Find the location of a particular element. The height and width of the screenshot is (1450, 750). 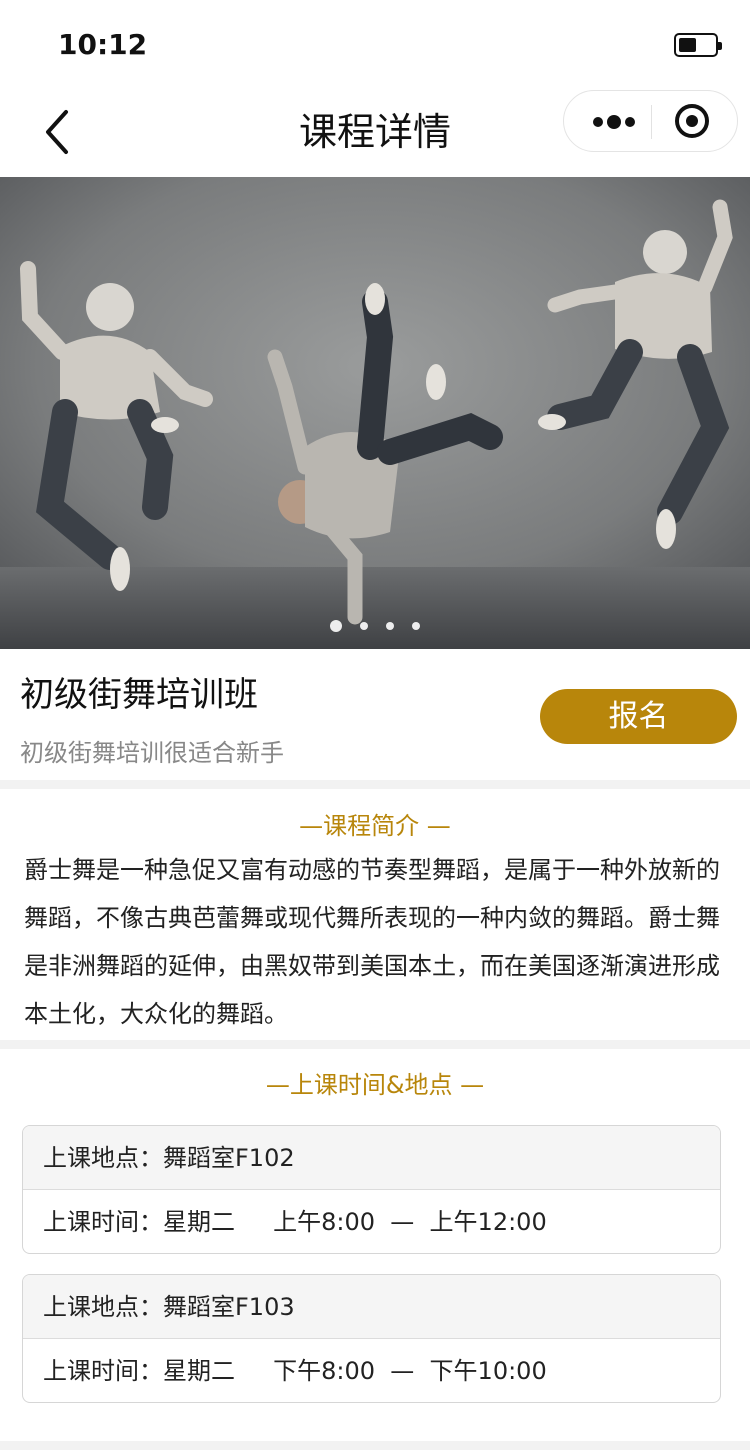

target-icon is located at coordinates (692, 121).